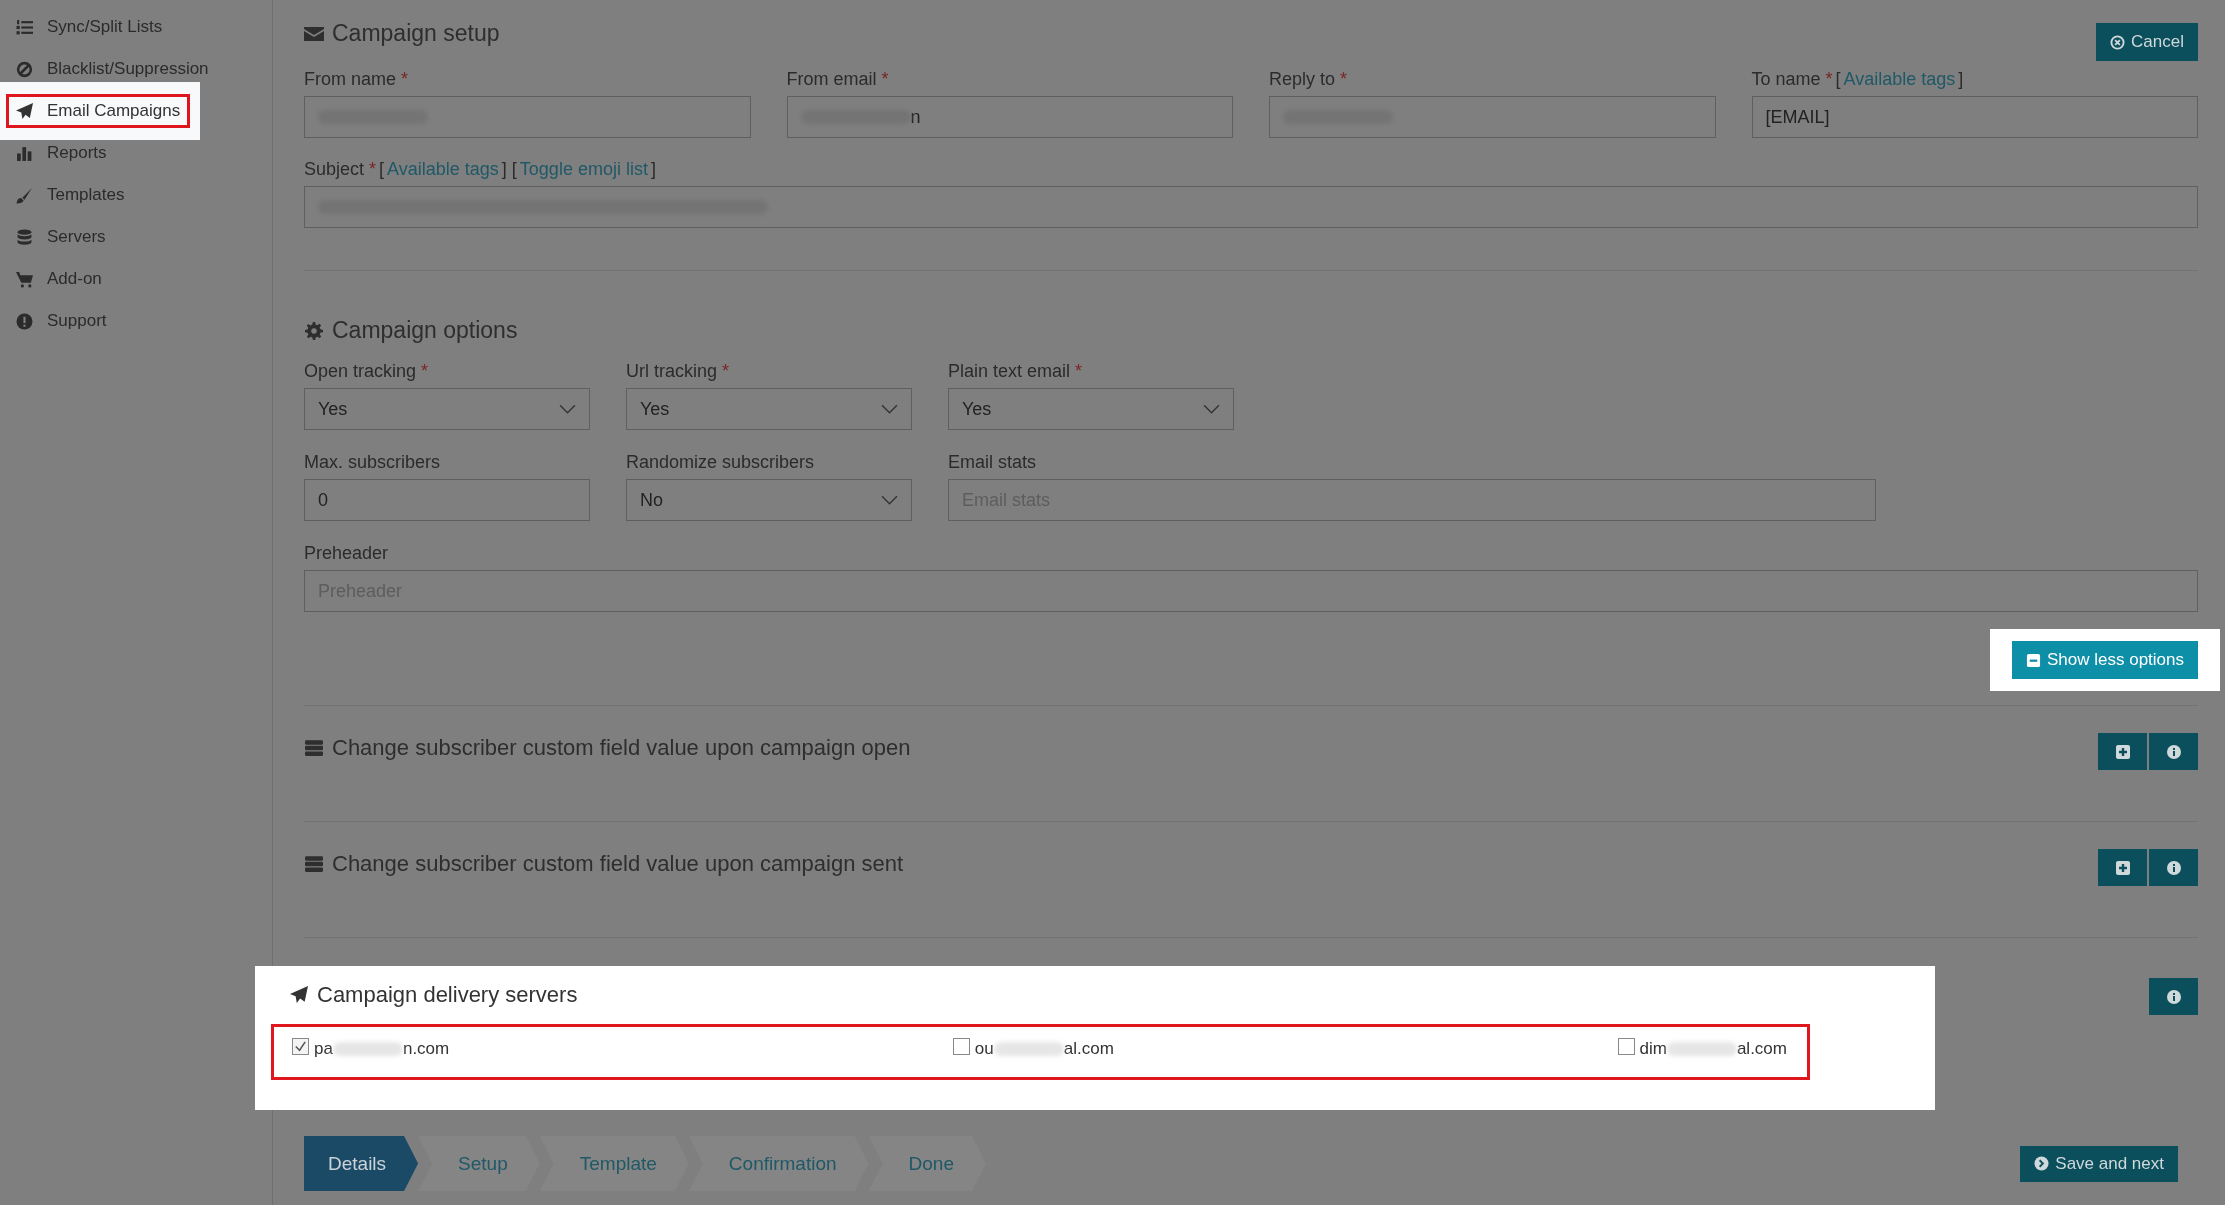  Describe the element at coordinates (447, 500) in the screenshot. I see `text-field: 0` at that location.